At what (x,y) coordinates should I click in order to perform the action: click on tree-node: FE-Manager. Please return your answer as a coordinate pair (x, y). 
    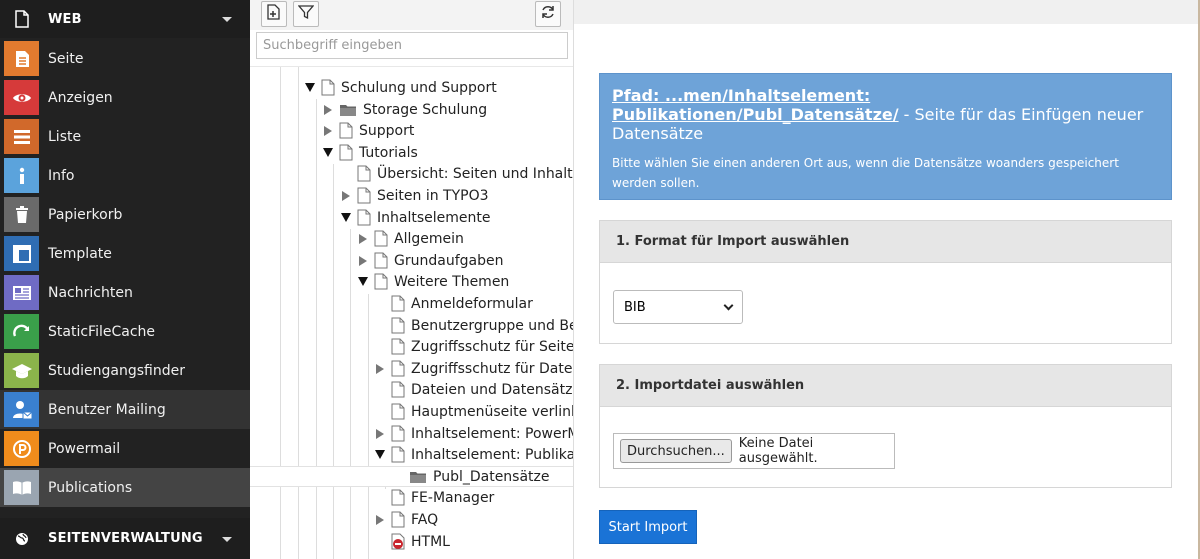
    Looking at the image, I should click on (411, 497).